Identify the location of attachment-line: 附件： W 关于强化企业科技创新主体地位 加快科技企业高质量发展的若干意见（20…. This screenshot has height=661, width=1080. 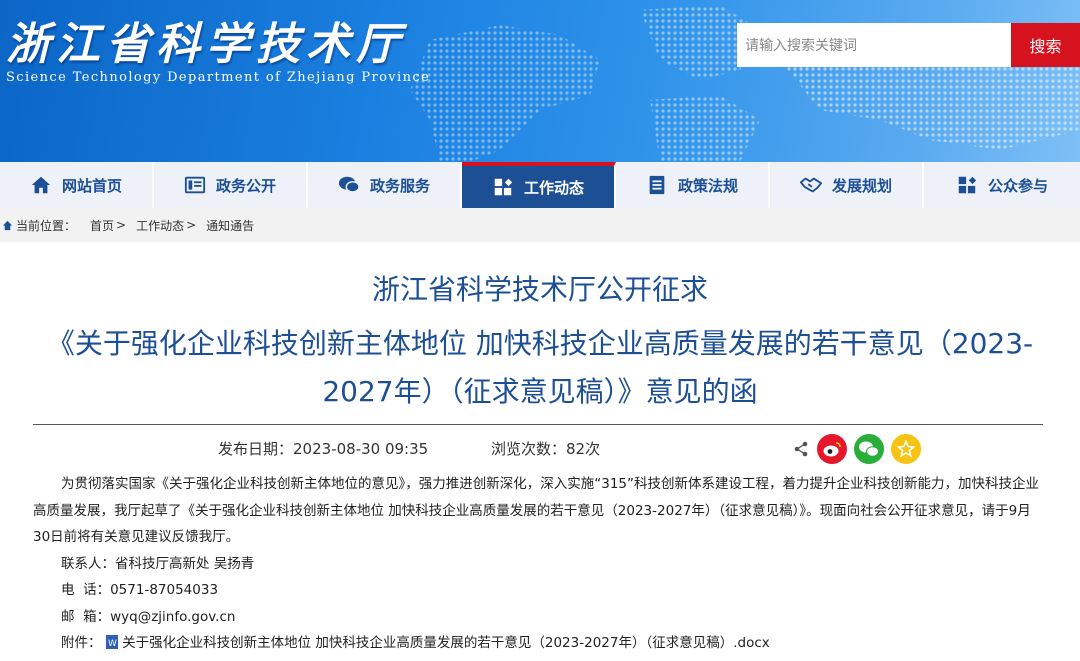
(538, 643).